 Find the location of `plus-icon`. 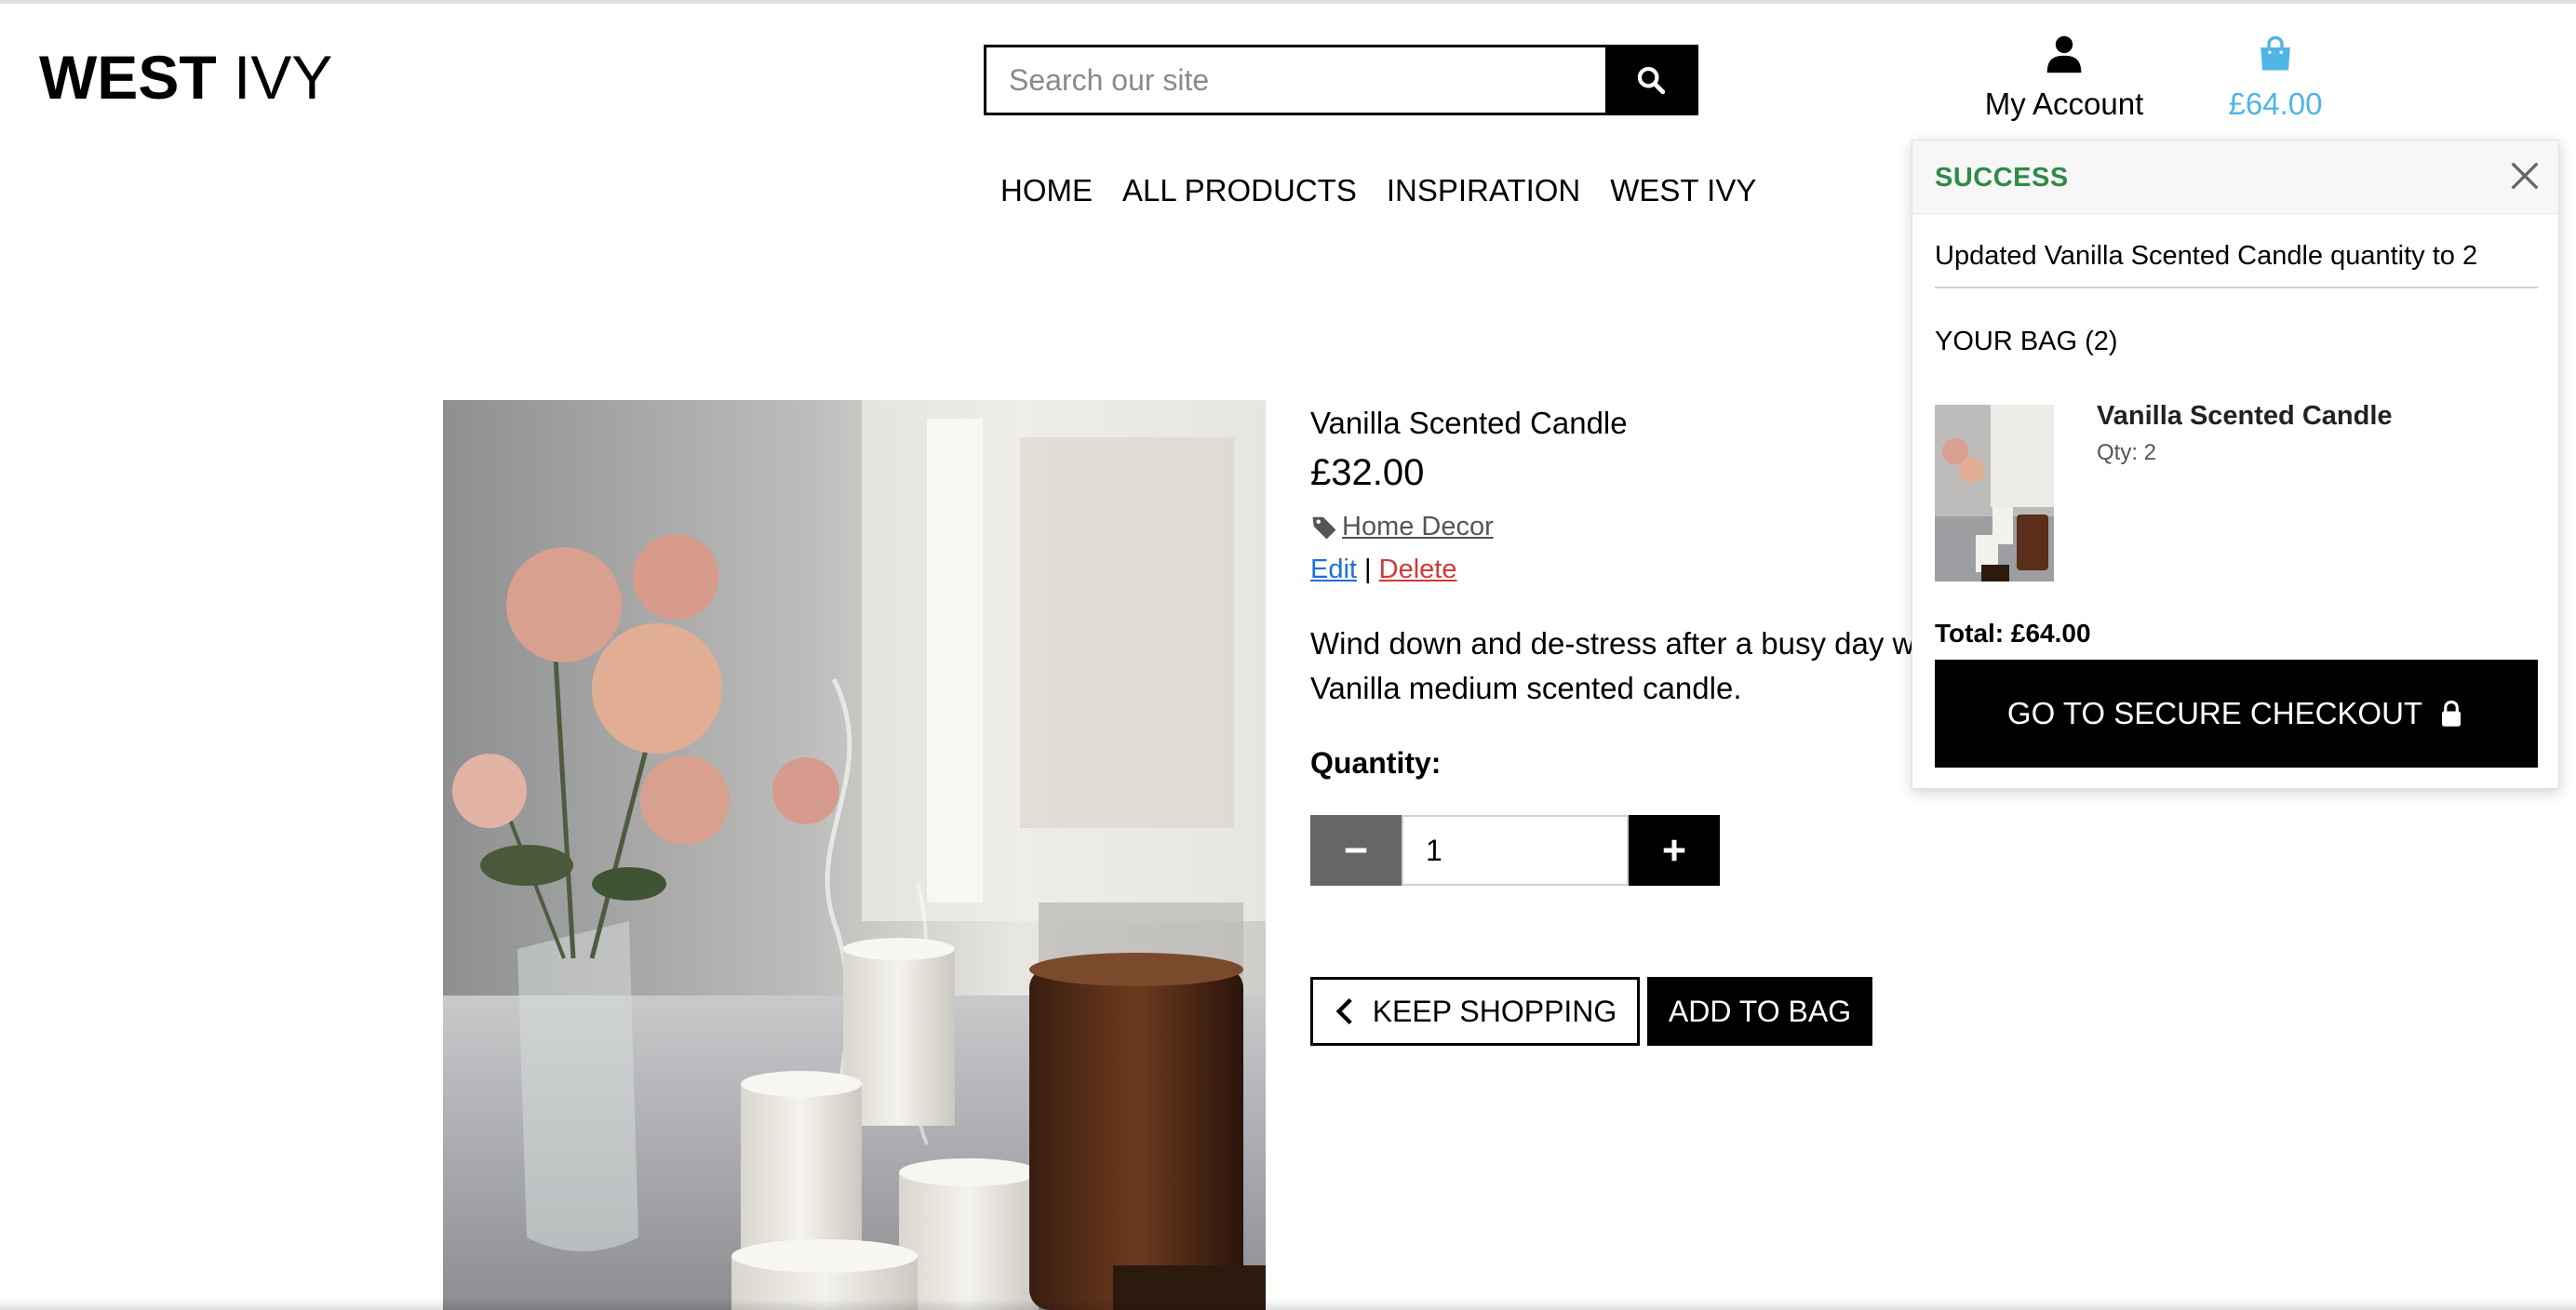

plus-icon is located at coordinates (1674, 851).